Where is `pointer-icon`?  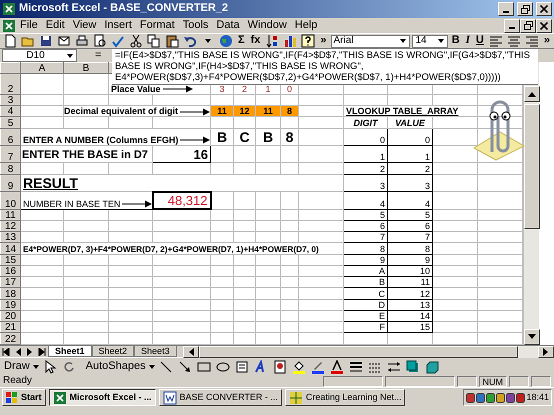 pointer-icon is located at coordinates (49, 367).